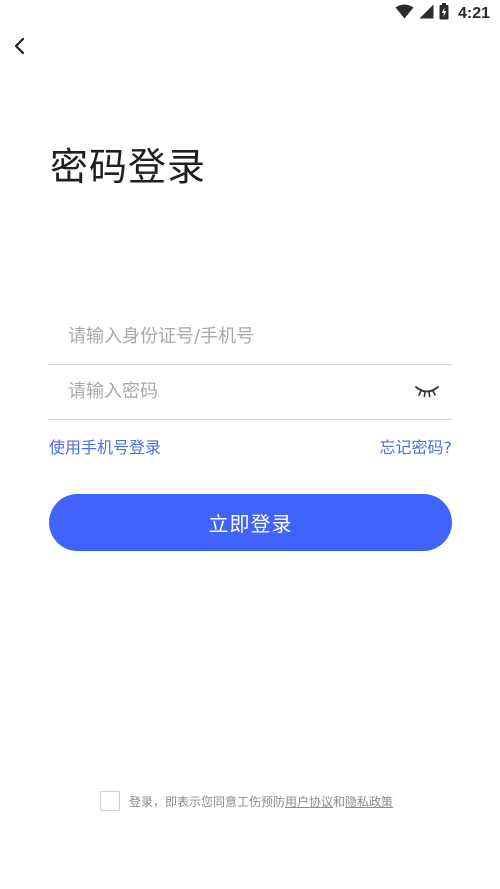 This screenshot has width=500, height=889. I want to click on back-button, so click(20, 48).